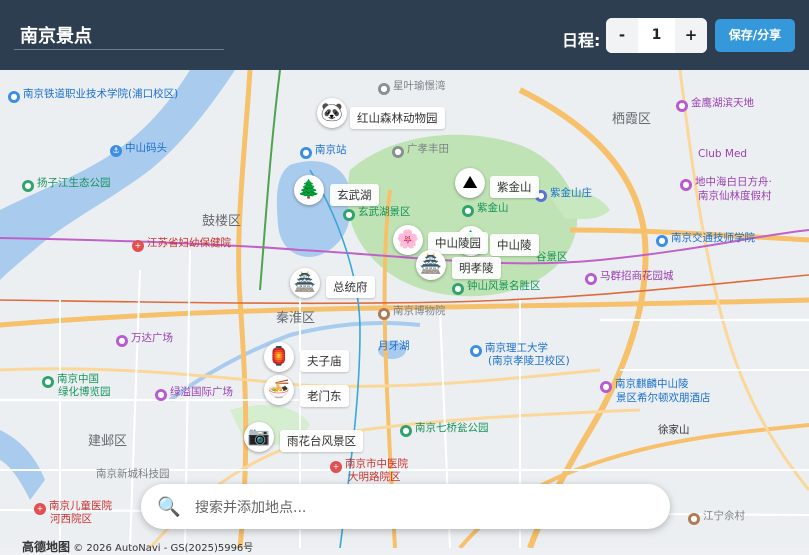  I want to click on days-value: 1, so click(656, 35).